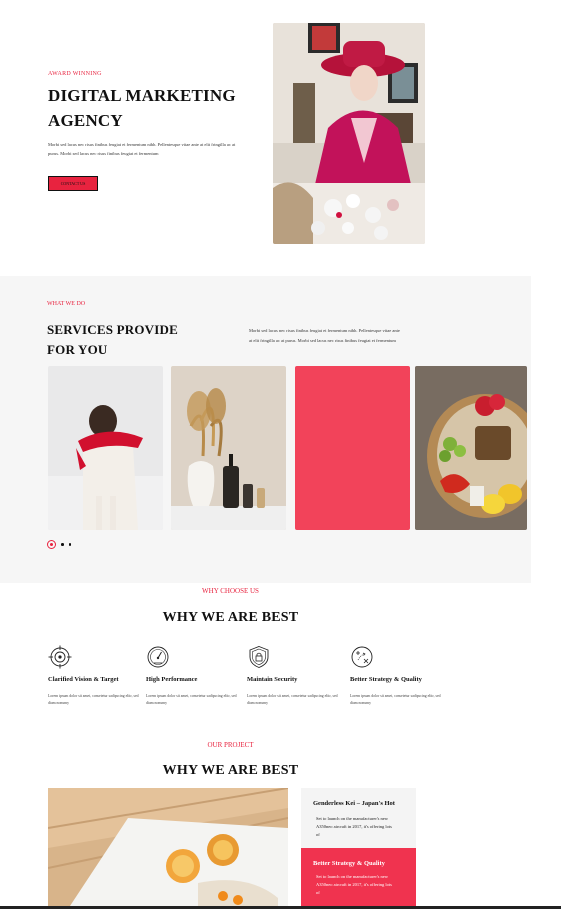 This screenshot has height=909, width=561. Describe the element at coordinates (354, 803) in the screenshot. I see `project-card-title: Genderless Kei – Japan's Hot` at that location.